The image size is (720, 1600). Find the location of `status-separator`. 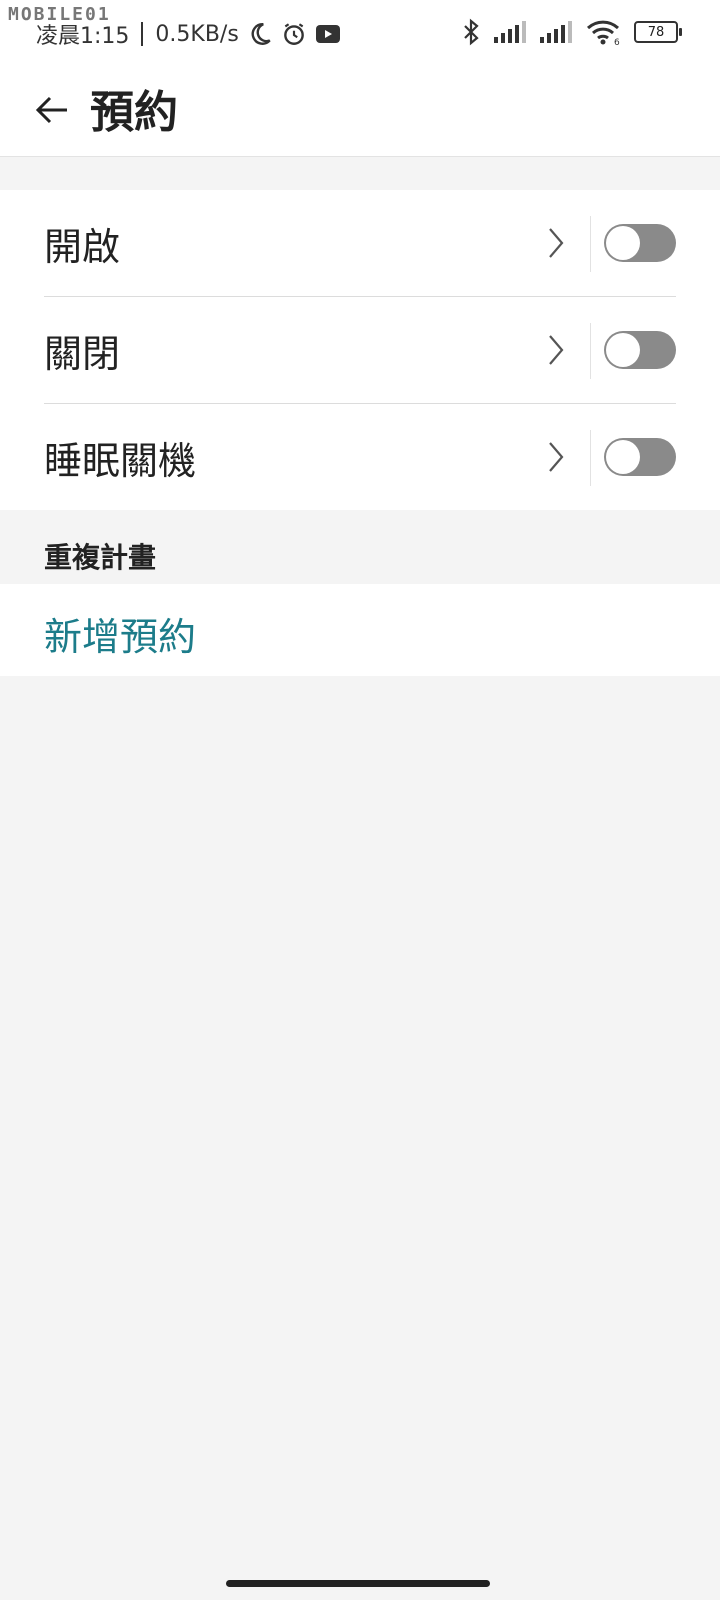

status-separator is located at coordinates (142, 34).